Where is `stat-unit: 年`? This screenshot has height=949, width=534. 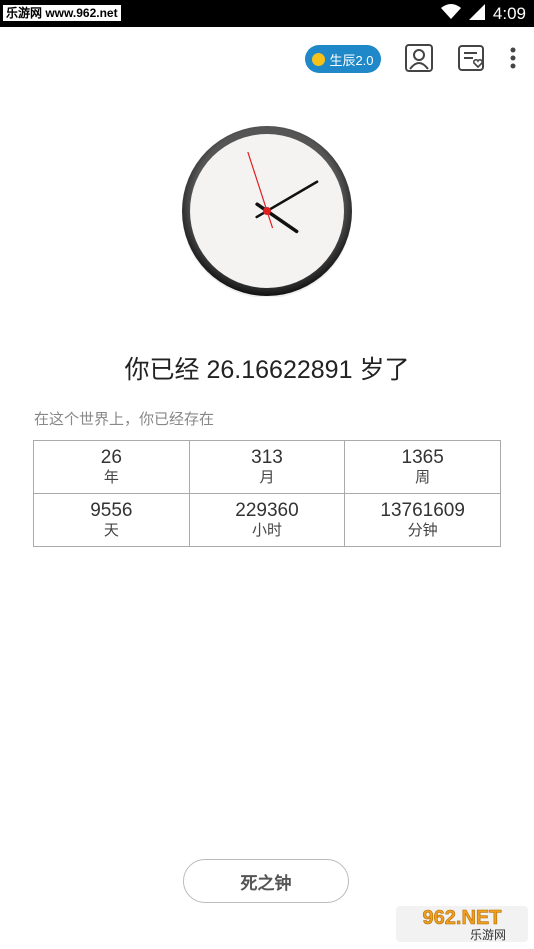
stat-unit: 年 is located at coordinates (111, 477).